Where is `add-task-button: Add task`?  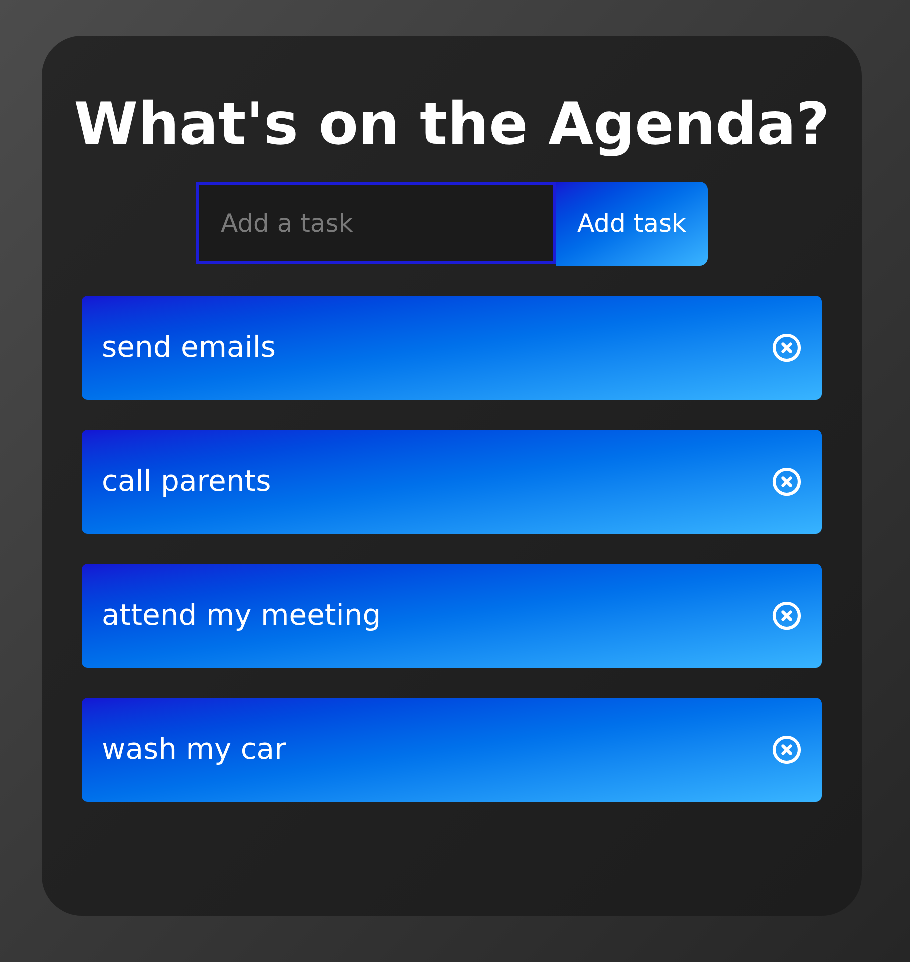
add-task-button: Add task is located at coordinates (632, 224).